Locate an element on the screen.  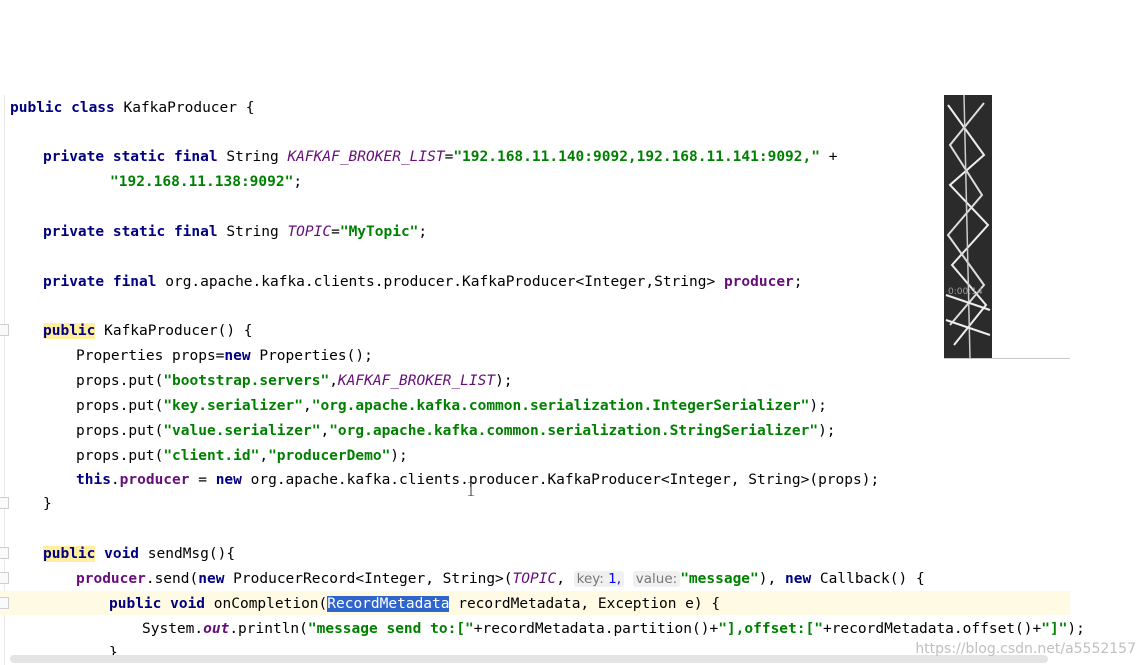
hint-label: value: is located at coordinates (656, 579).